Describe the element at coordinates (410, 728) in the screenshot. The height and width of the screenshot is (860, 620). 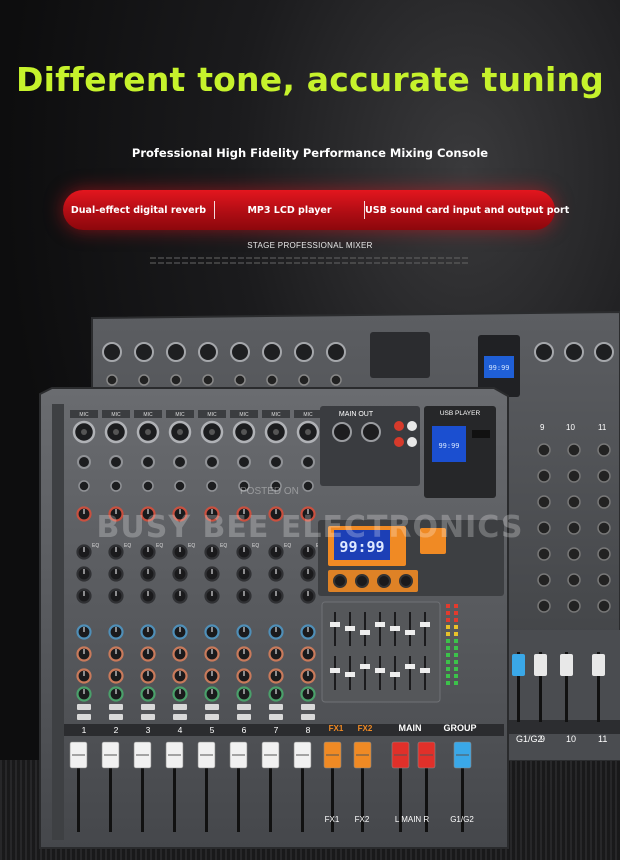
I see `main-label: MAIN` at that location.